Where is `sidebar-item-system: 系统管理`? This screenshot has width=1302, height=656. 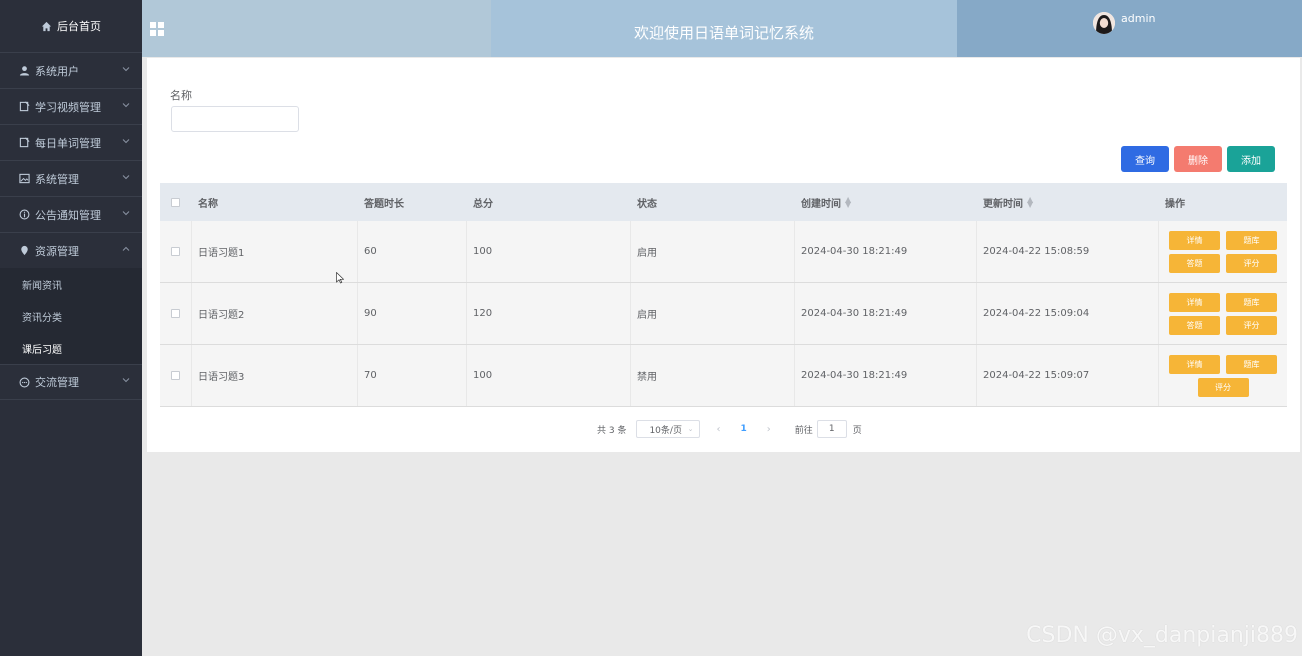
sidebar-item-system: 系统管理 is located at coordinates (71, 178).